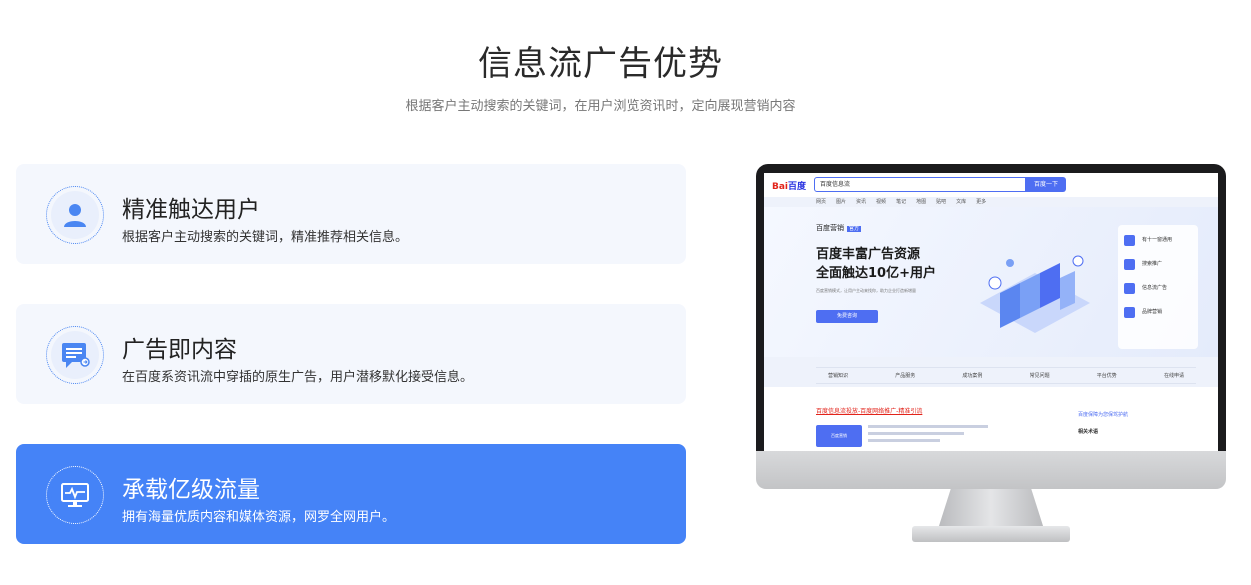  What do you see at coordinates (866, 290) in the screenshot?
I see `screen-note: 百度营销模式，让用户主动来找你，助力企业打造新增量` at bounding box center [866, 290].